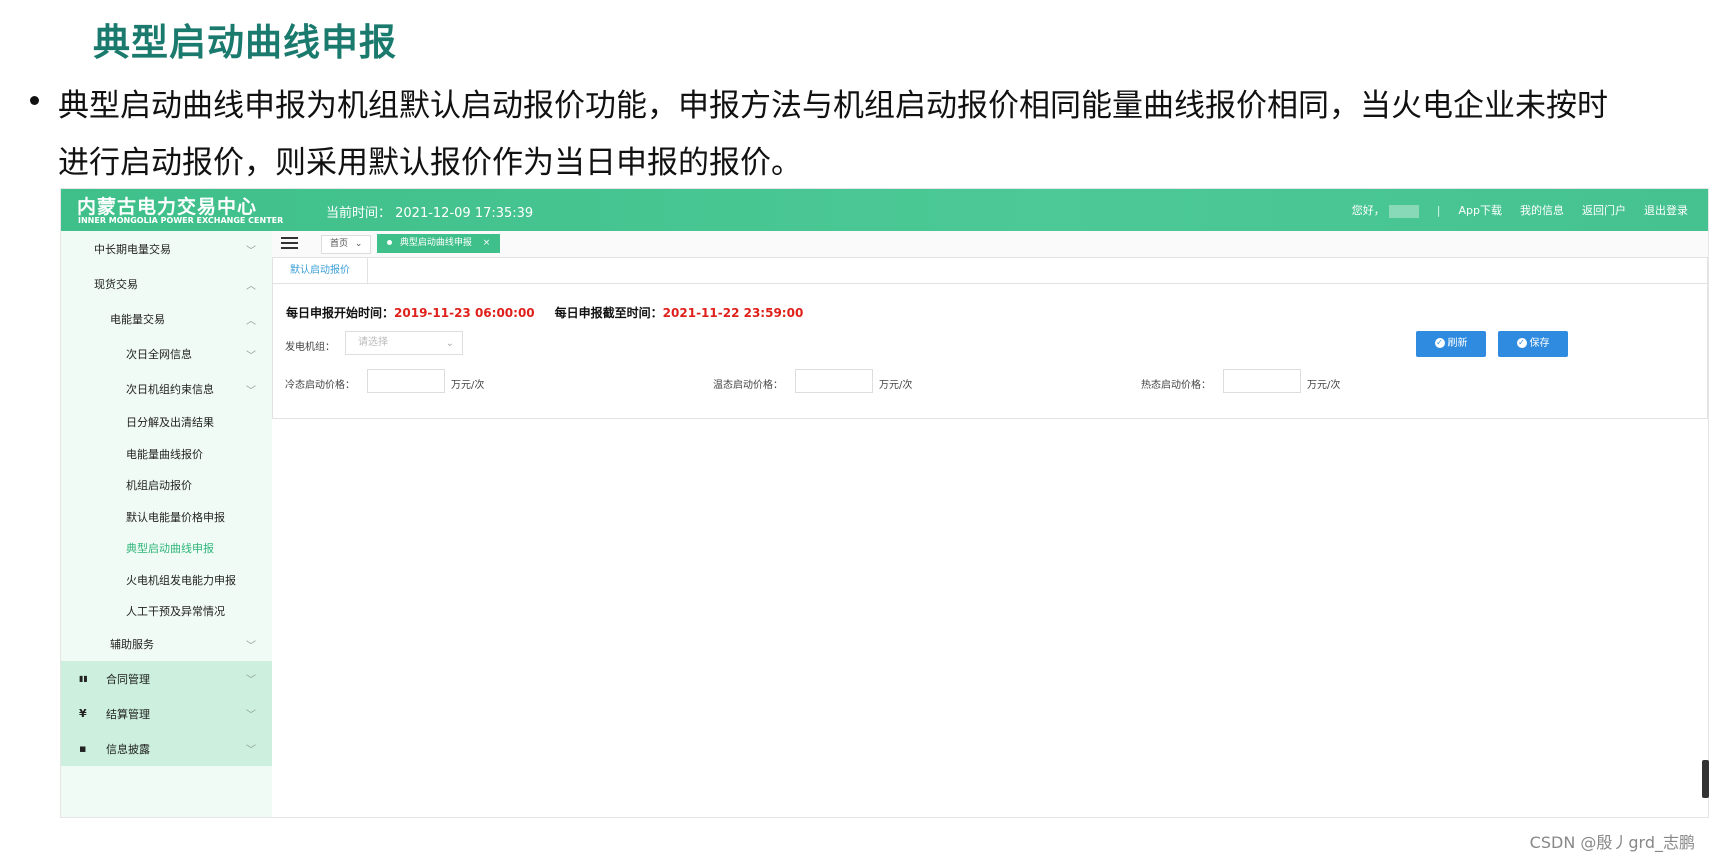 Image resolution: width=1709 pixels, height=861 pixels. What do you see at coordinates (464, 313) in the screenshot?
I see `start-time-value: 2019-11-23 06:00:00` at bounding box center [464, 313].